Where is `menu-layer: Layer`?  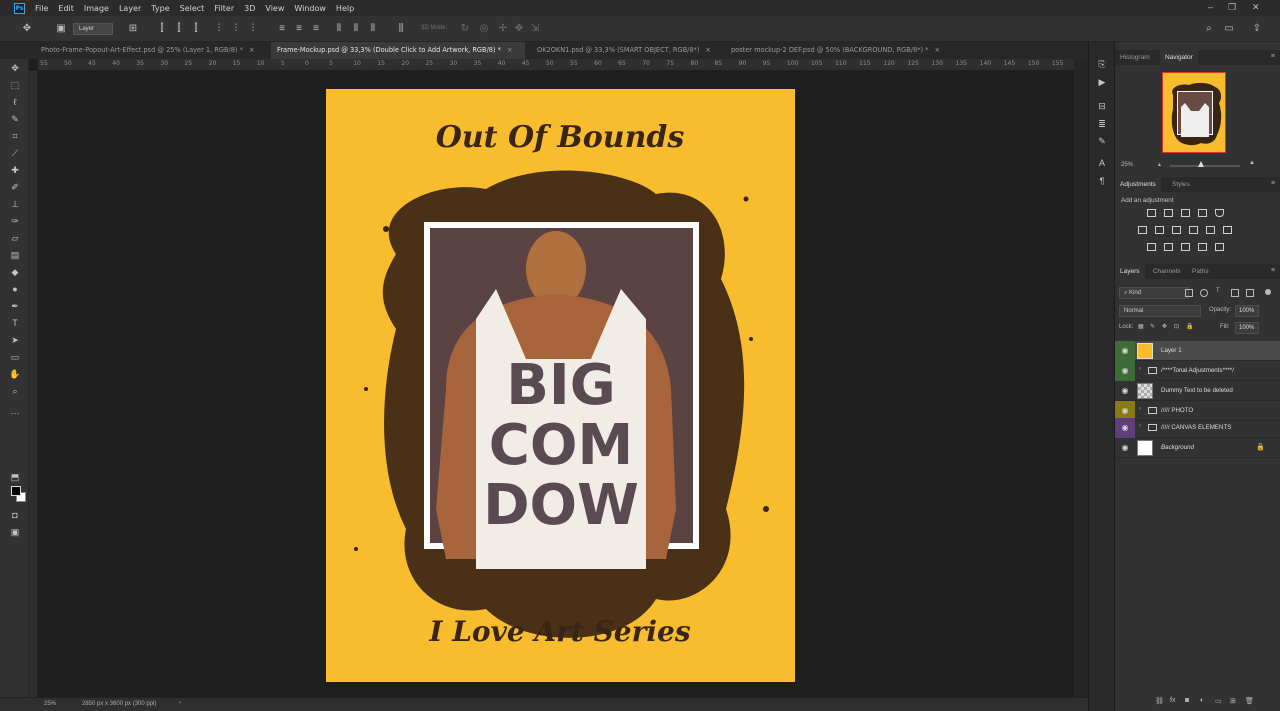 menu-layer: Layer is located at coordinates (130, 8).